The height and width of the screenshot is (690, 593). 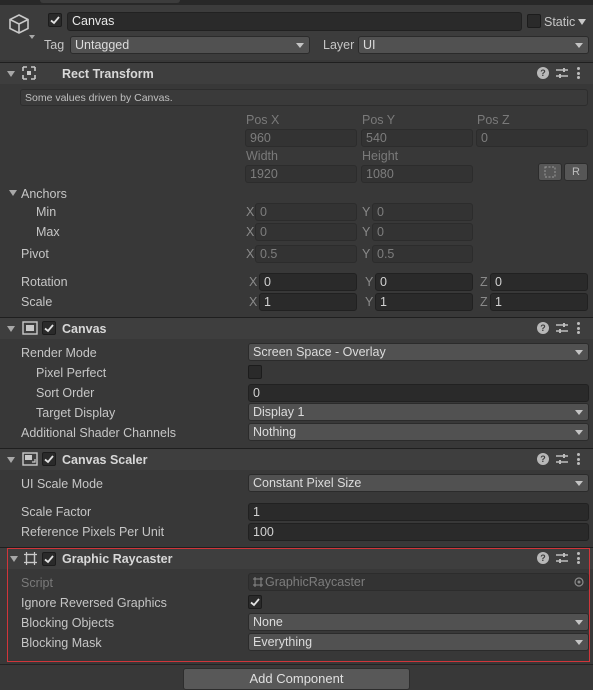 What do you see at coordinates (30, 459) in the screenshot?
I see `canvas-scaler-icon` at bounding box center [30, 459].